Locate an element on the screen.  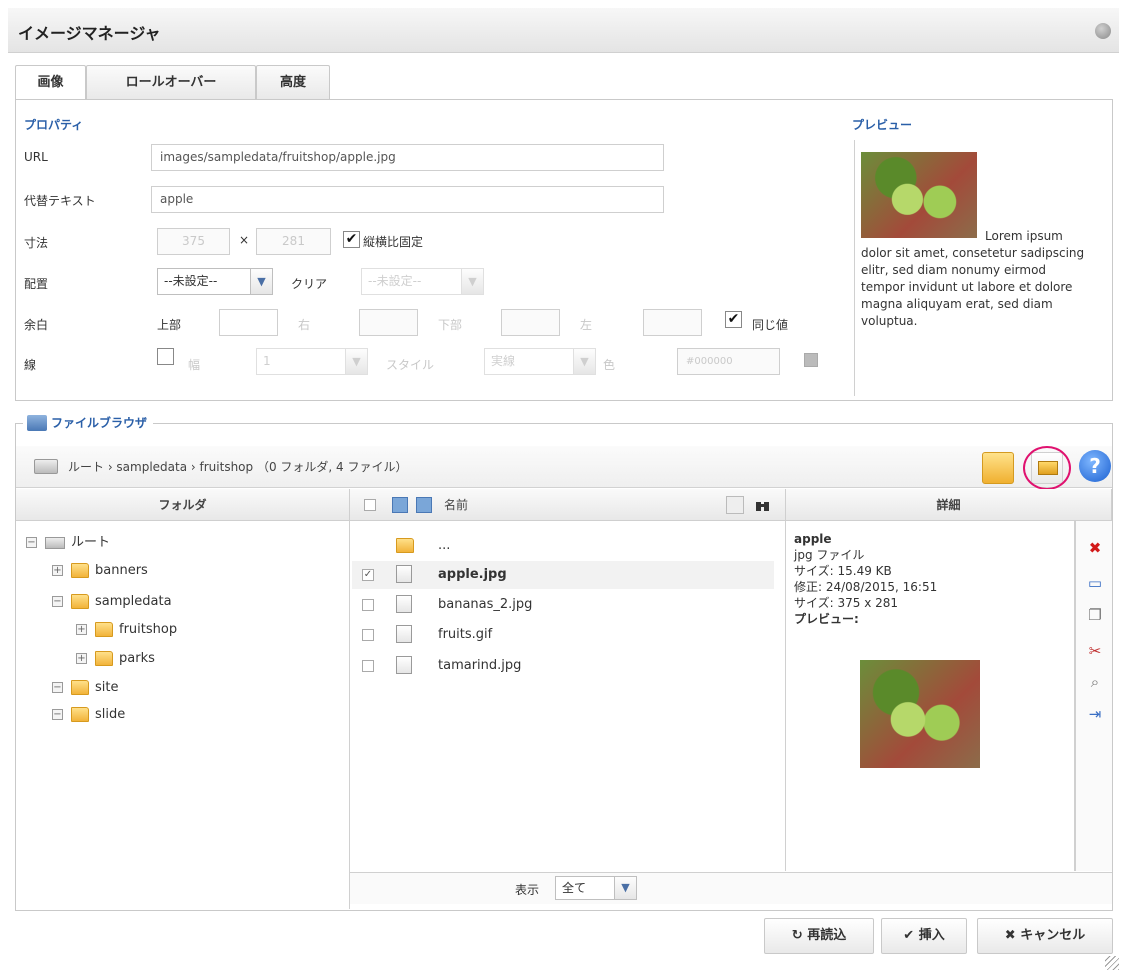
margin-top-input is located at coordinates (248, 322).